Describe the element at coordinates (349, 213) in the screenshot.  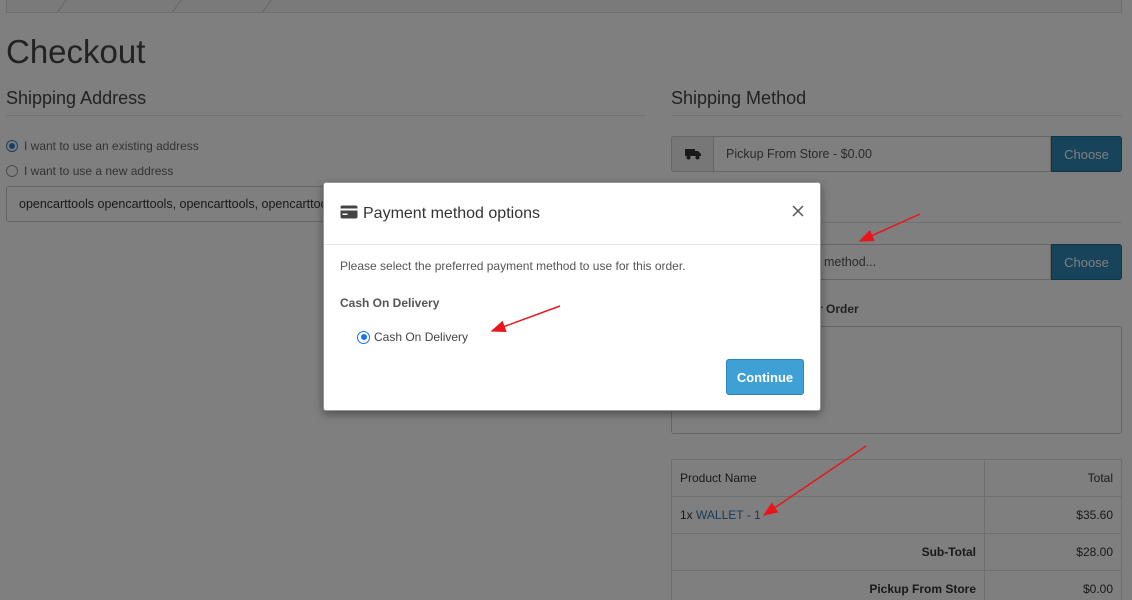
I see `credit-card-icon` at that location.